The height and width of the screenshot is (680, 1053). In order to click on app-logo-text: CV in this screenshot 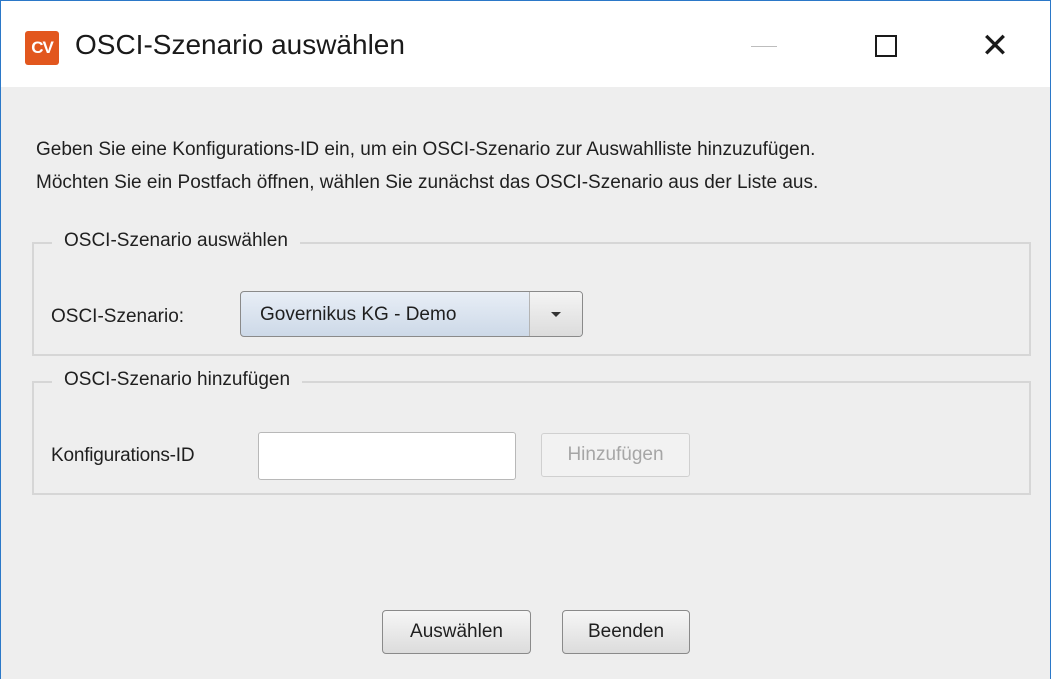, I will do `click(42, 47)`.